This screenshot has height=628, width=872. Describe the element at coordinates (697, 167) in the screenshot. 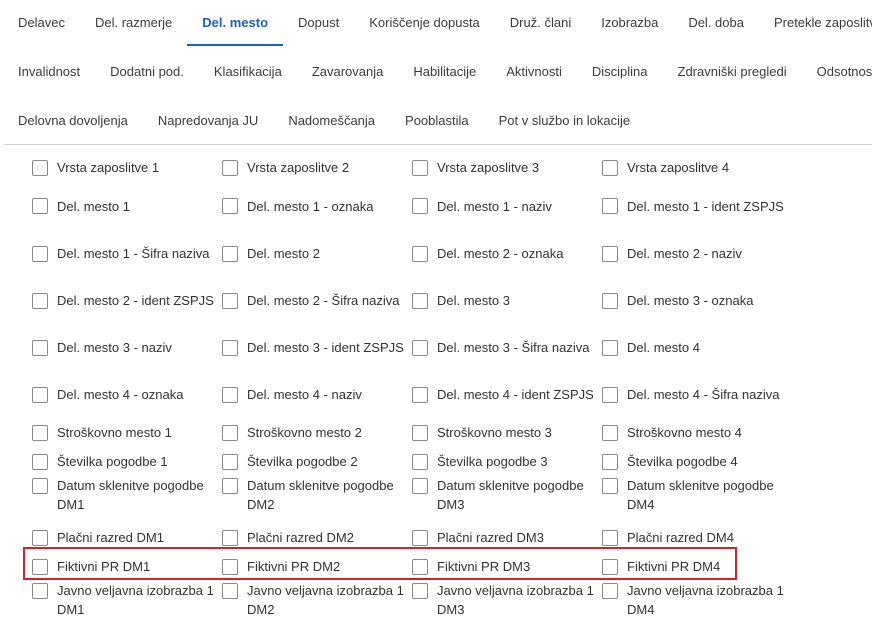

I see `field-option: Vrsta zaposlitve 4` at that location.